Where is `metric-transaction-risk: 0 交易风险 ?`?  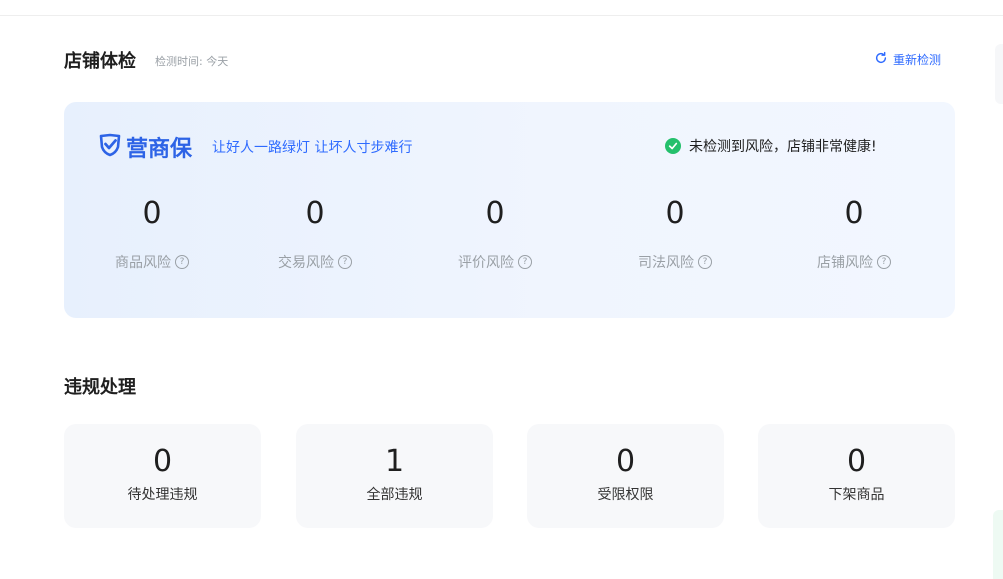
metric-transaction-risk: 0 交易风险 ? is located at coordinates (315, 234).